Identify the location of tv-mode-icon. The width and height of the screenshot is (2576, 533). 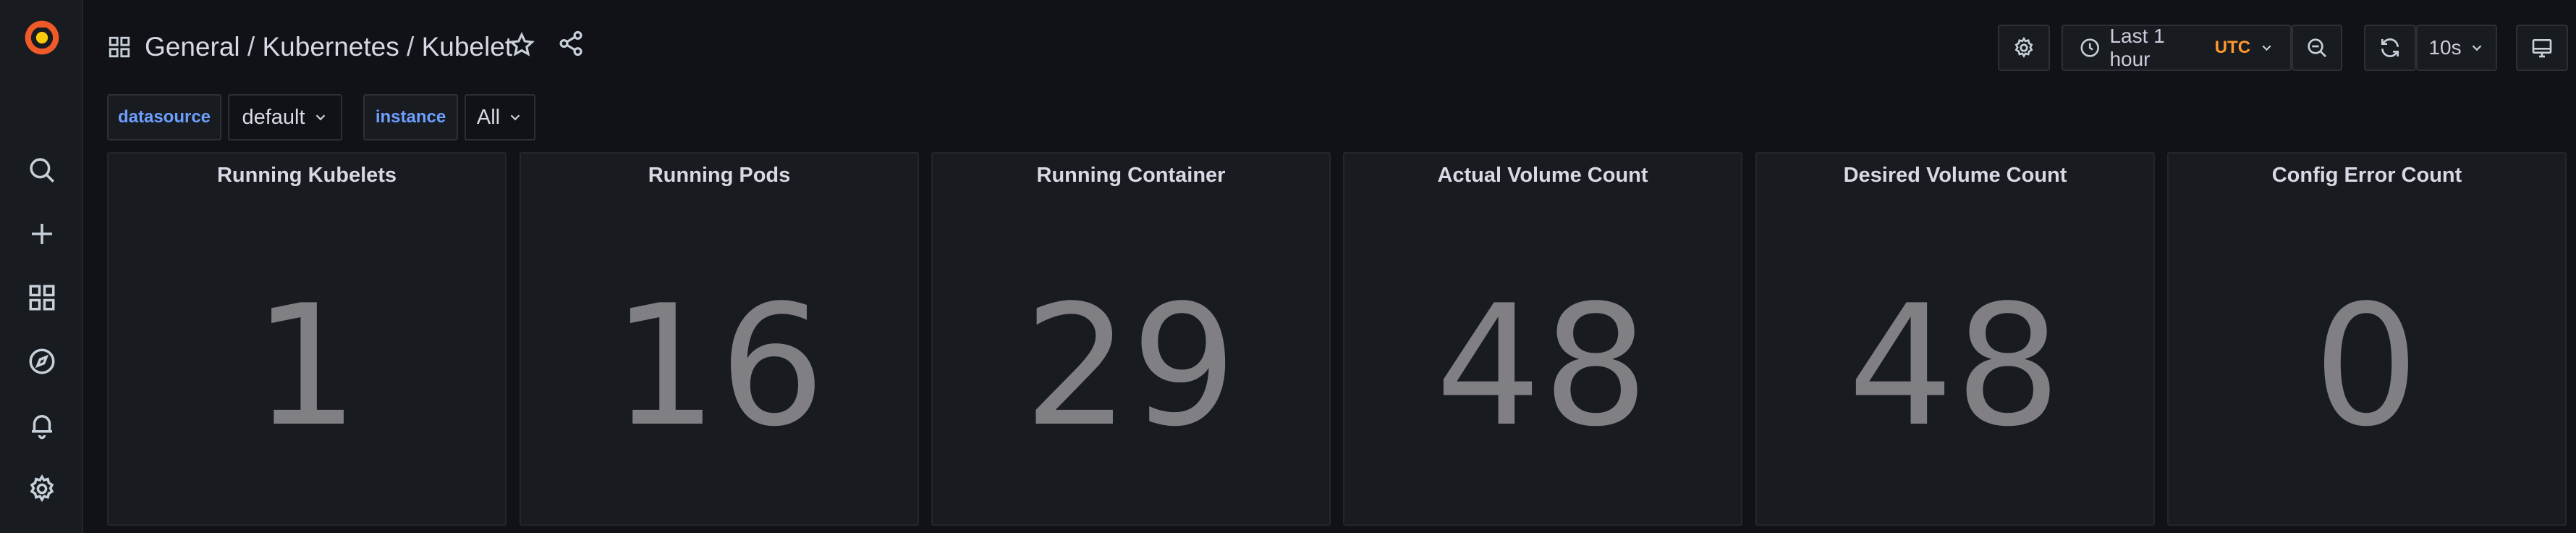
(2542, 49).